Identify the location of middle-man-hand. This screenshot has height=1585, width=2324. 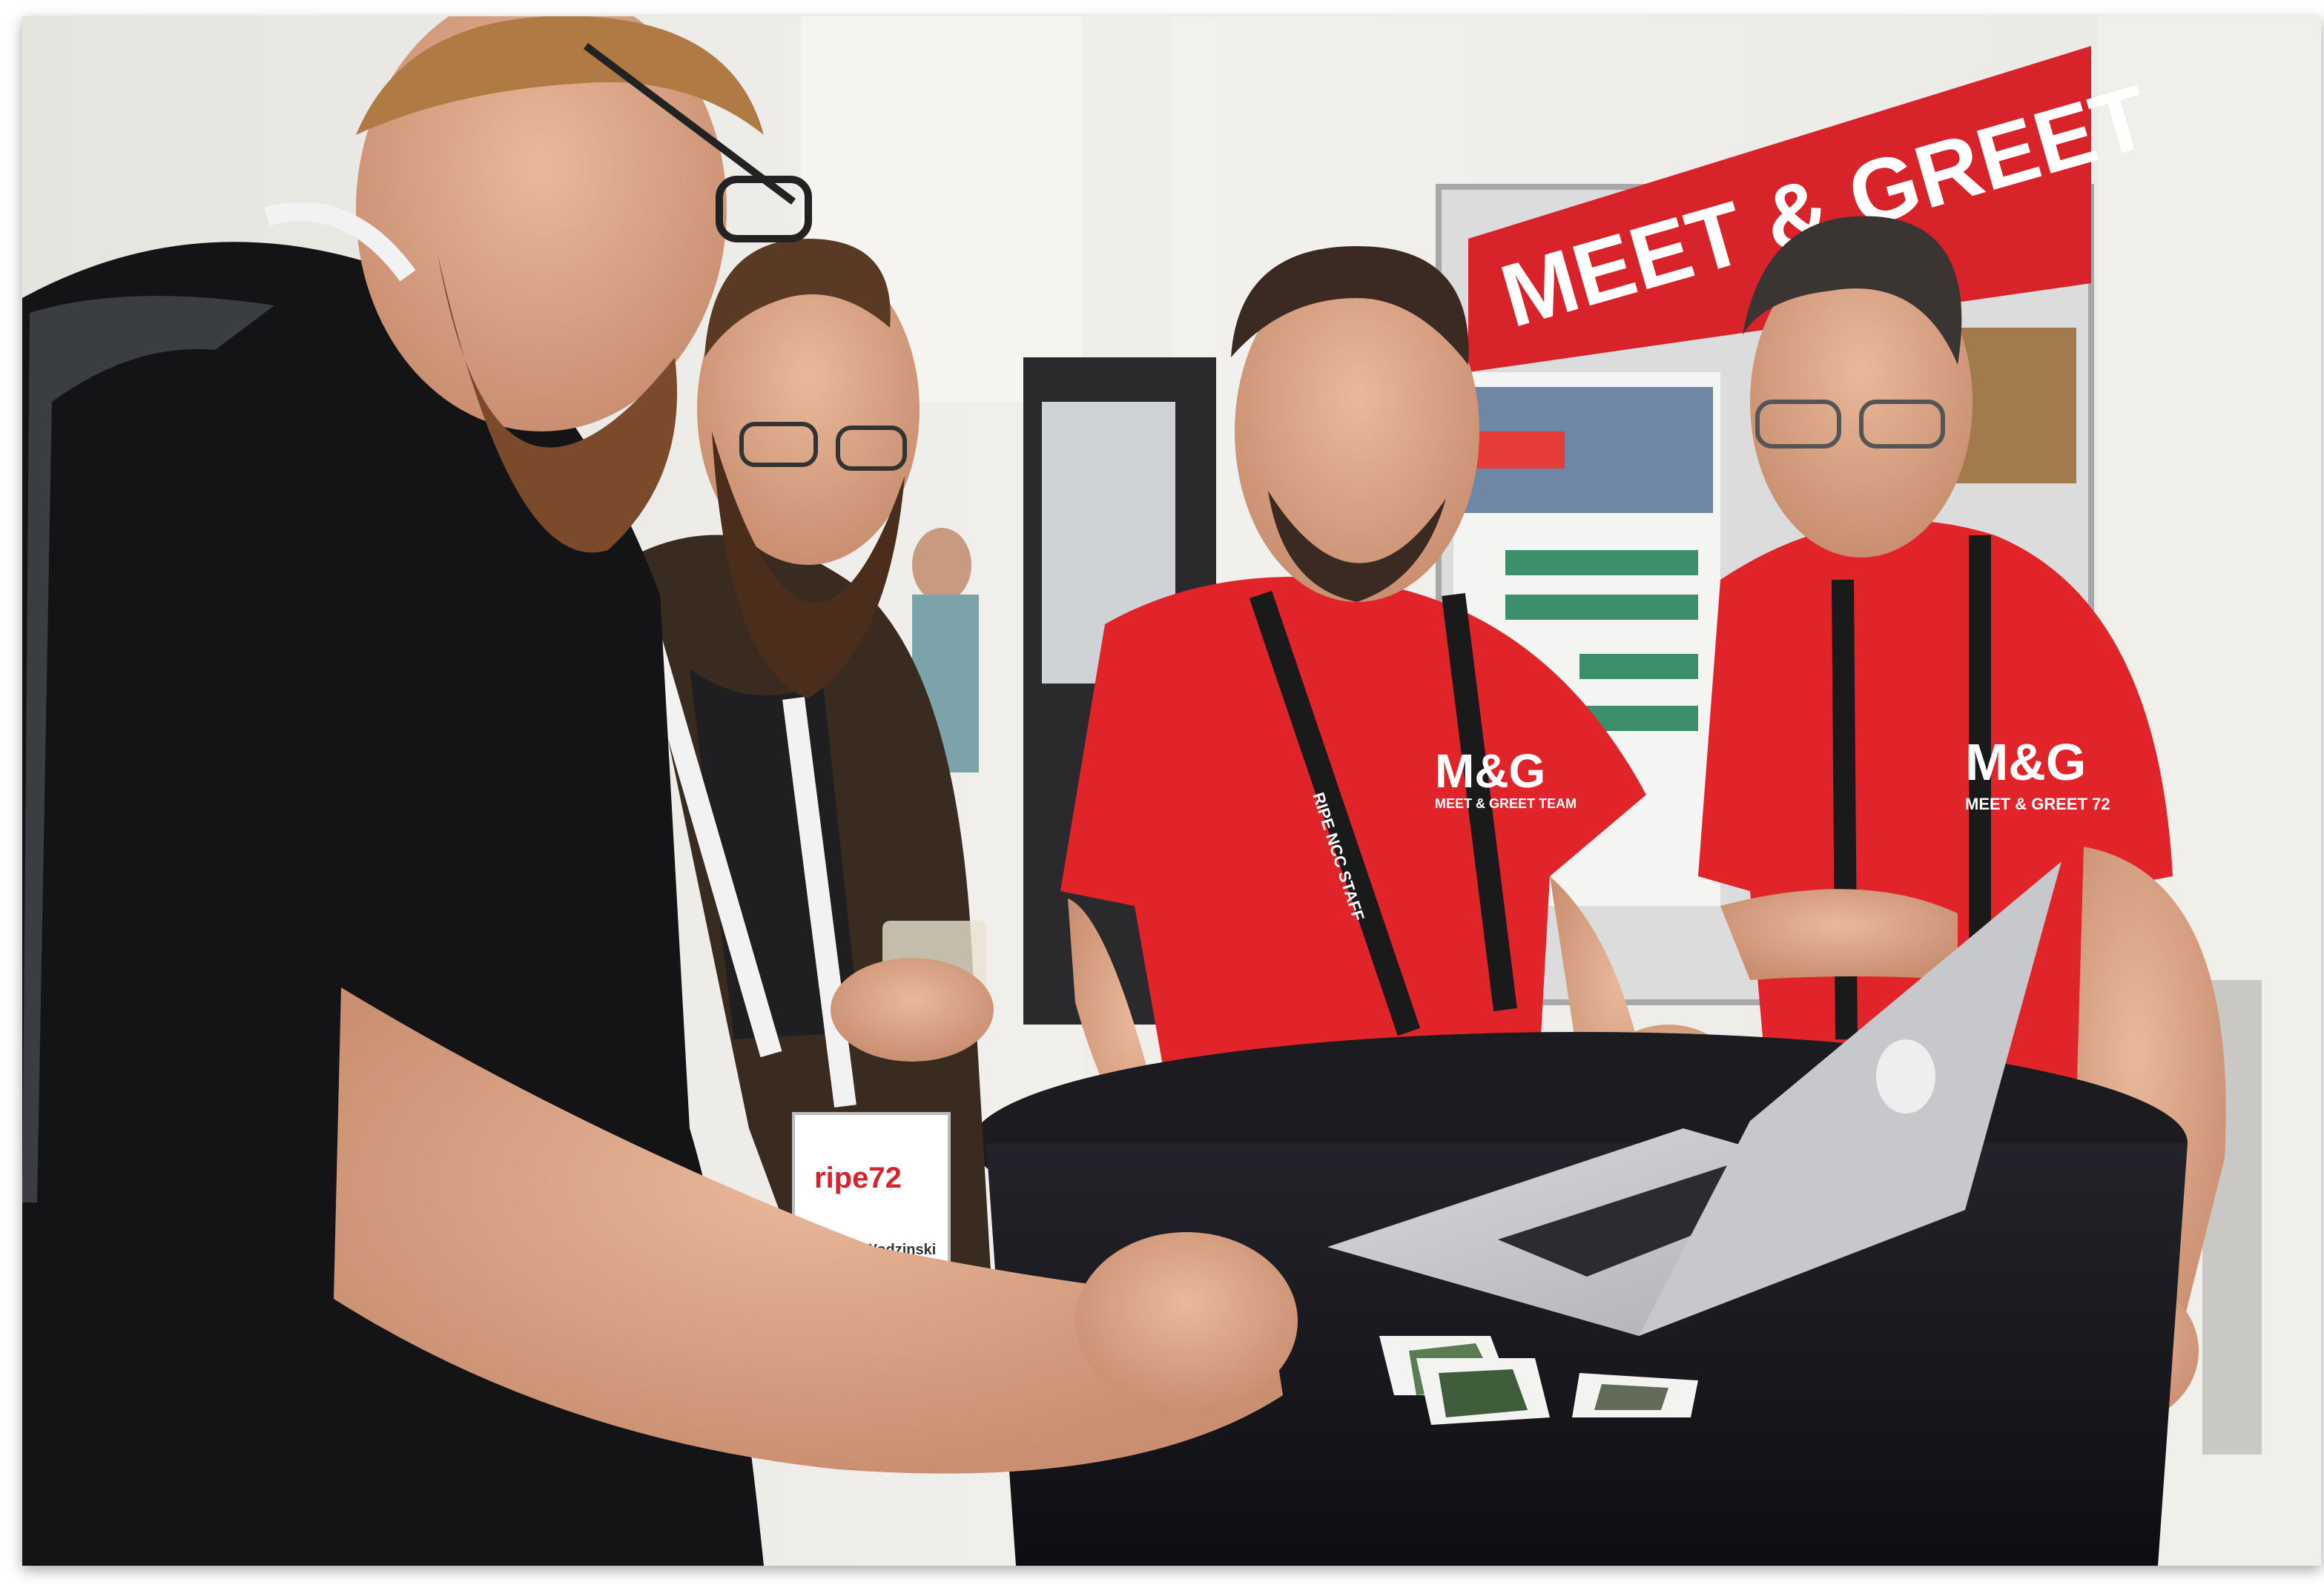
(913, 1010).